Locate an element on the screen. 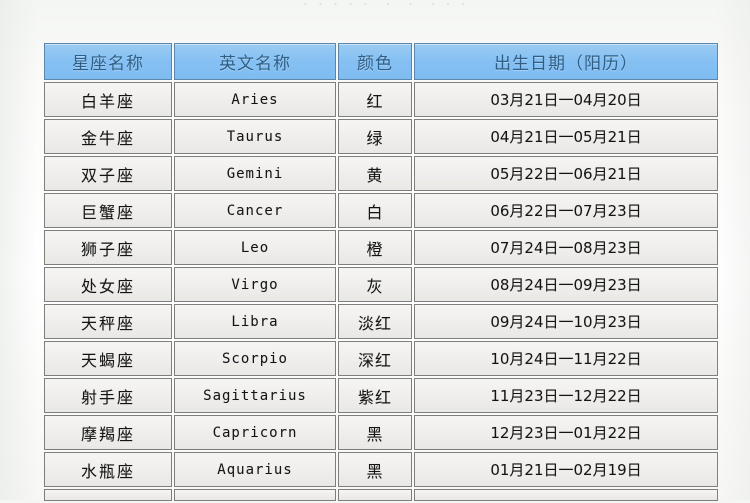 The height and width of the screenshot is (503, 750). cell-color: 绿 is located at coordinates (375, 136).